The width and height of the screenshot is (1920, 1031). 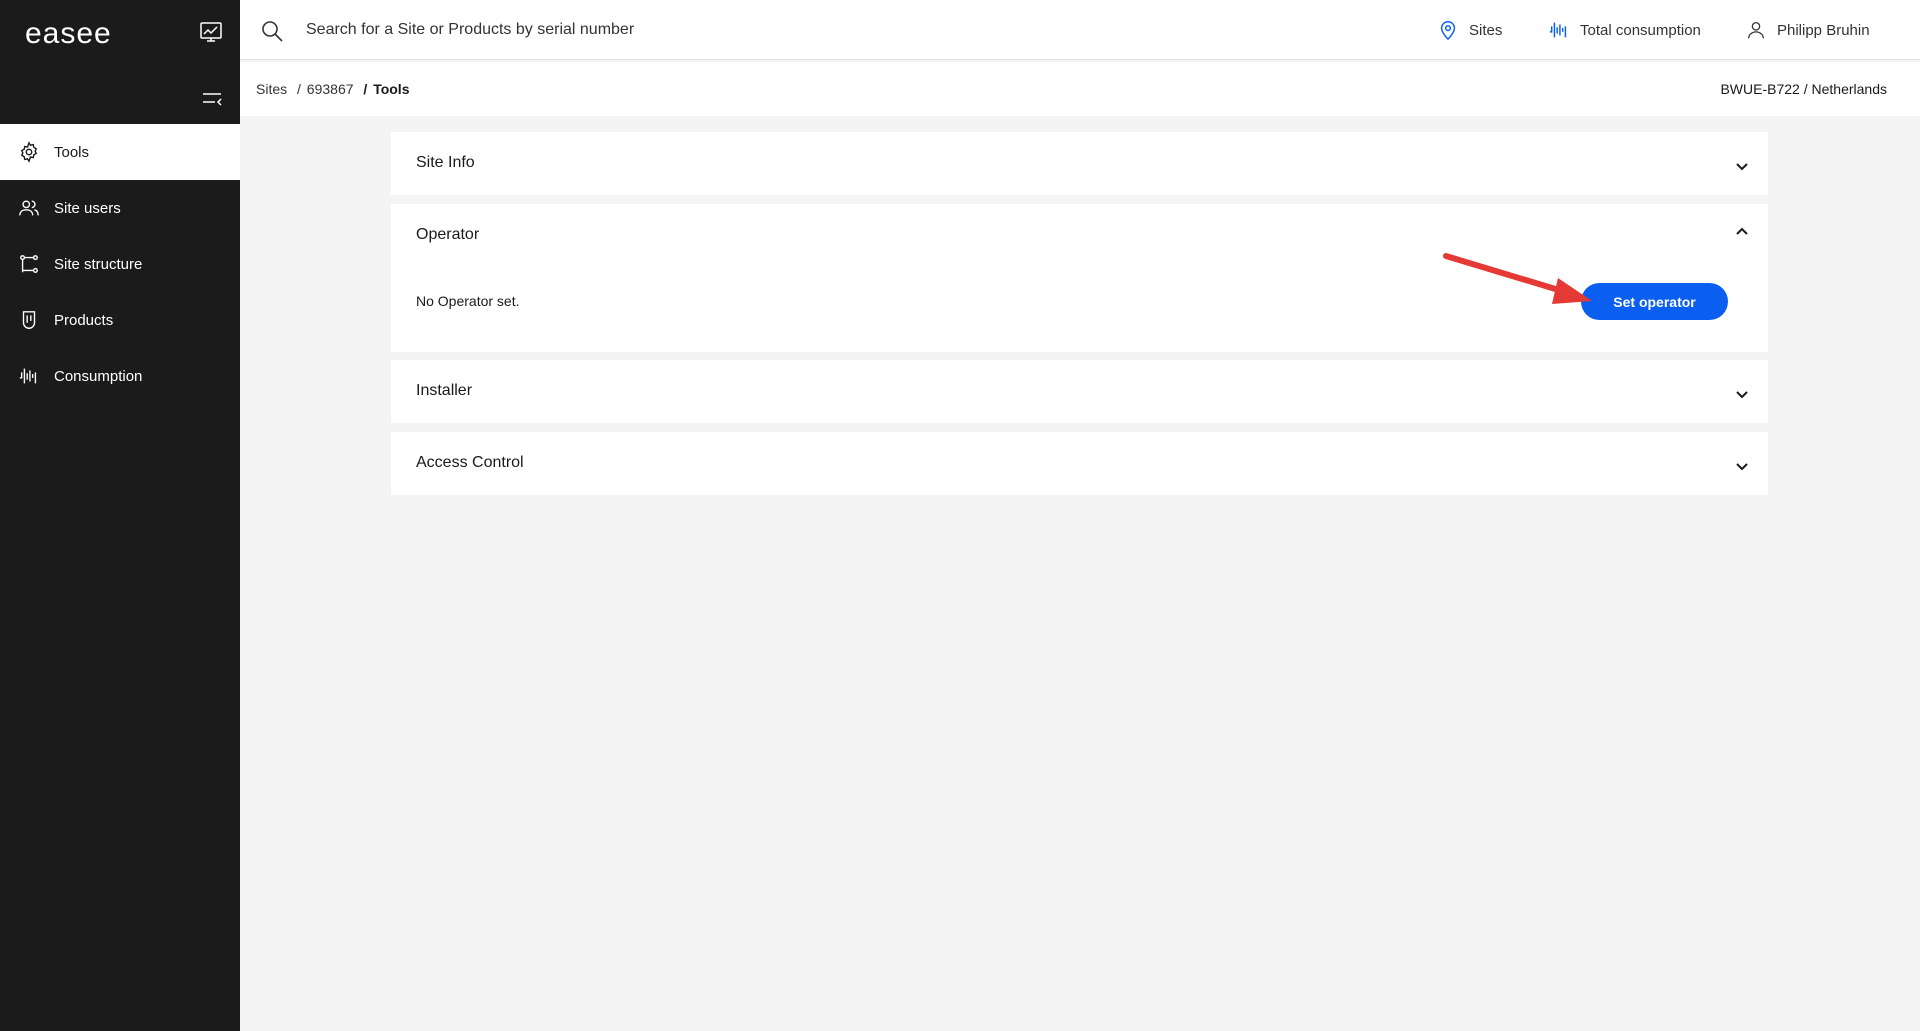 I want to click on sites-link-label: Sites, so click(x=1486, y=30).